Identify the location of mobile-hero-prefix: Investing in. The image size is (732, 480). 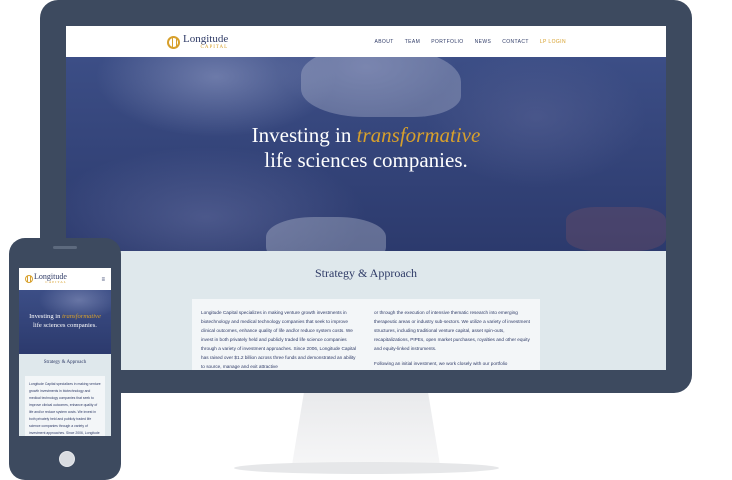
(46, 316).